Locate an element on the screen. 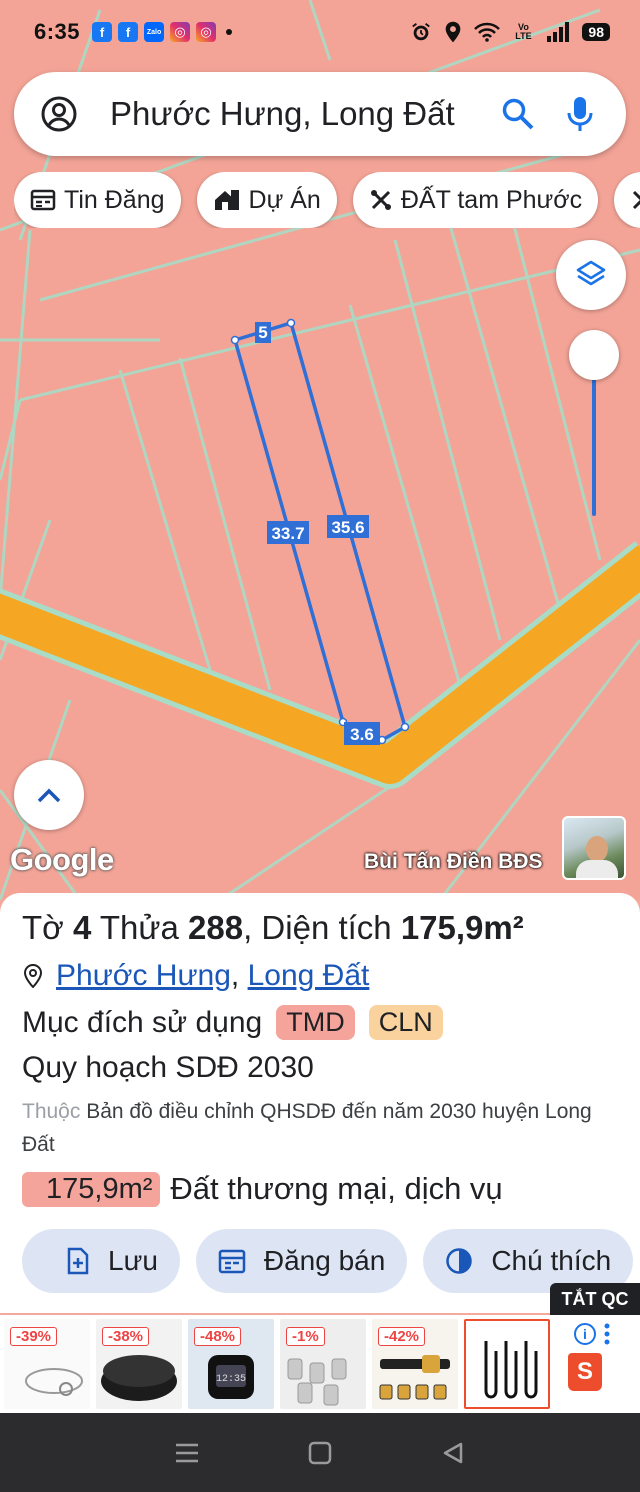 The width and height of the screenshot is (640, 1492). close-ads-button: TẮT QC is located at coordinates (595, 1299).